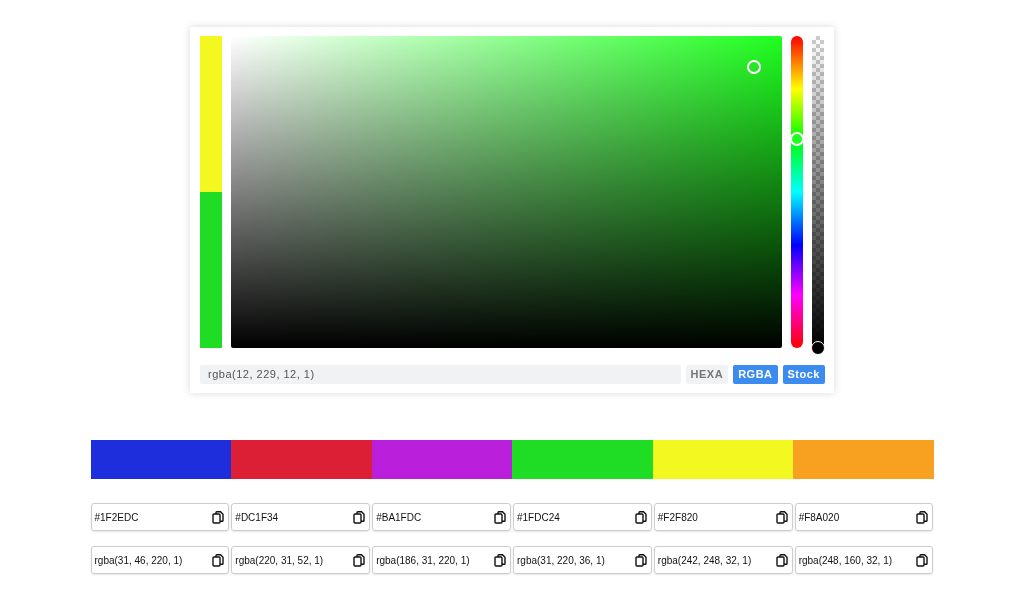 The width and height of the screenshot is (1024, 605). I want to click on hue-slider-thumb, so click(797, 138).